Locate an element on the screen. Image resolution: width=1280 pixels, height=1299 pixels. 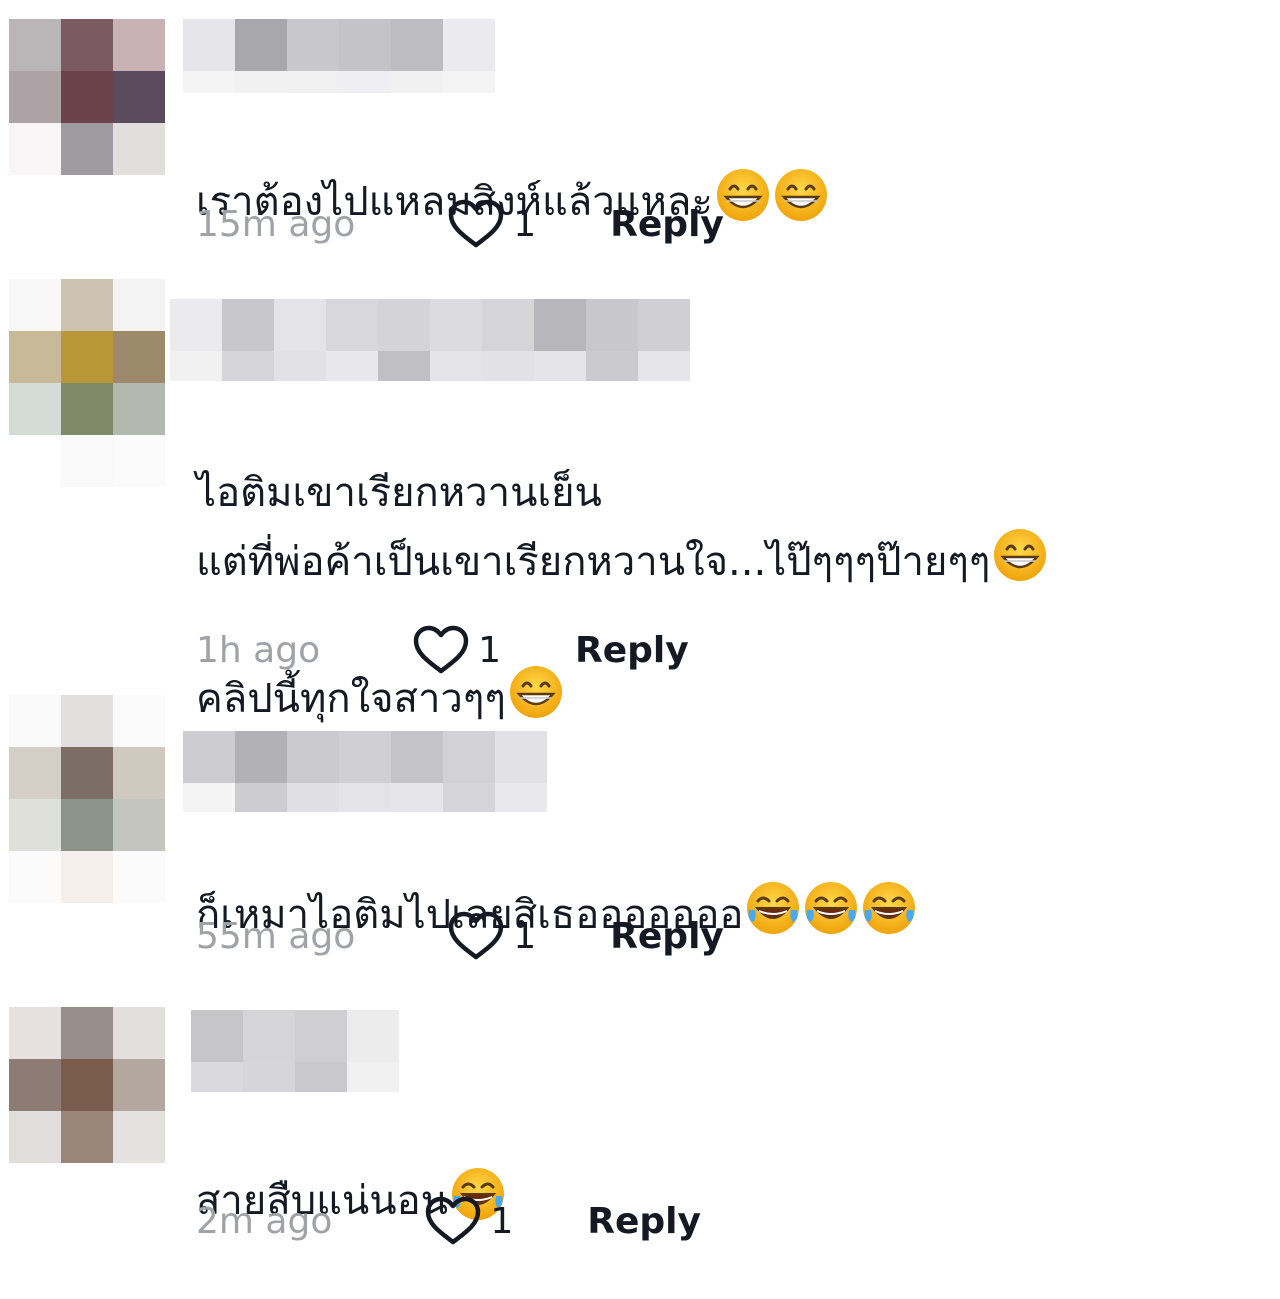
timestamp: 2m ago is located at coordinates (264, 1221).